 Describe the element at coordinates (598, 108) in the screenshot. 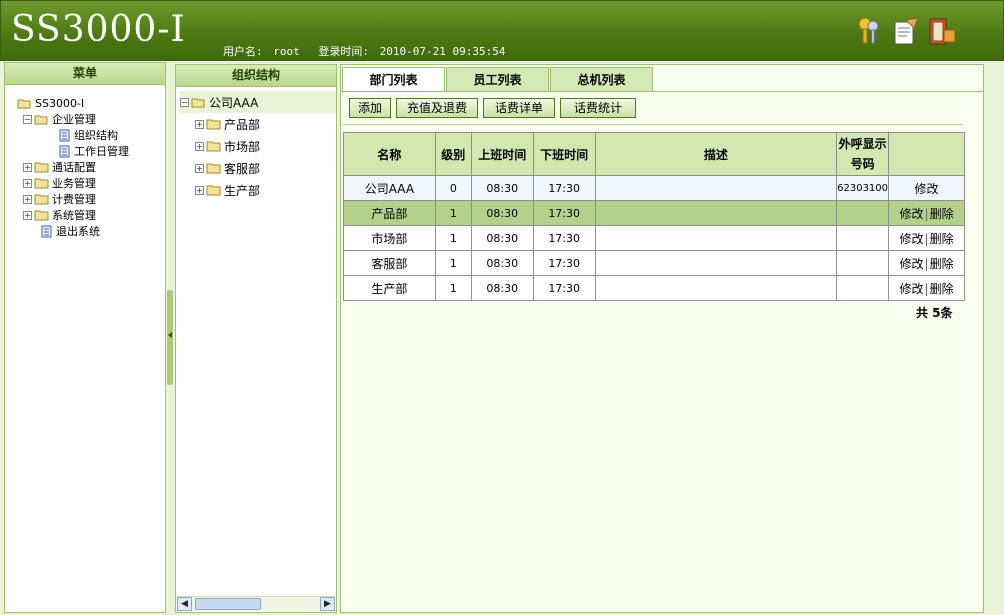

I see `call-stats-button: 话费统计` at that location.